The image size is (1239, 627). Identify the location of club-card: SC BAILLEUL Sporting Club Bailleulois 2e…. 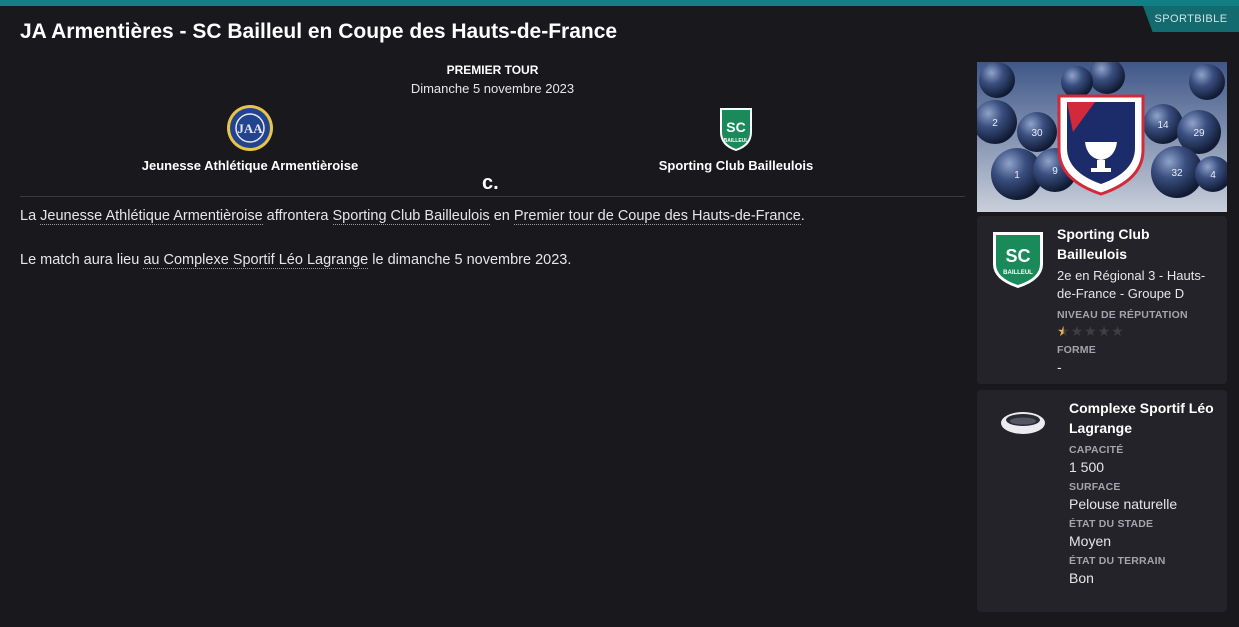
(1102, 300).